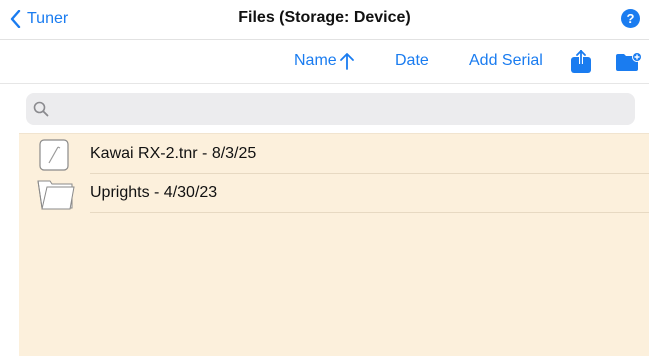  I want to click on folder-icon, so click(56, 195).